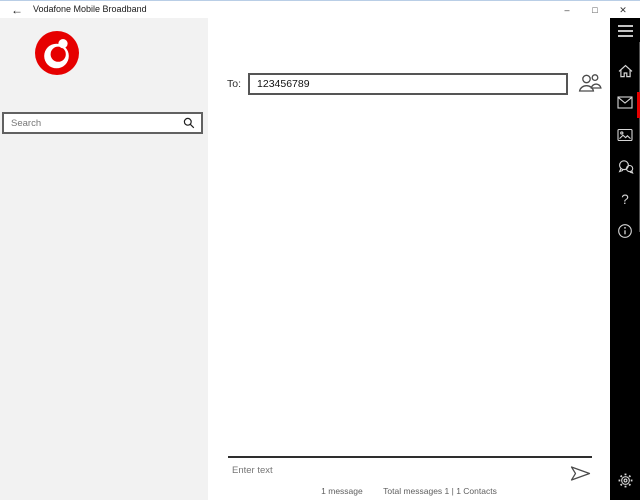 The height and width of the screenshot is (500, 640). I want to click on search-box, so click(102, 123).